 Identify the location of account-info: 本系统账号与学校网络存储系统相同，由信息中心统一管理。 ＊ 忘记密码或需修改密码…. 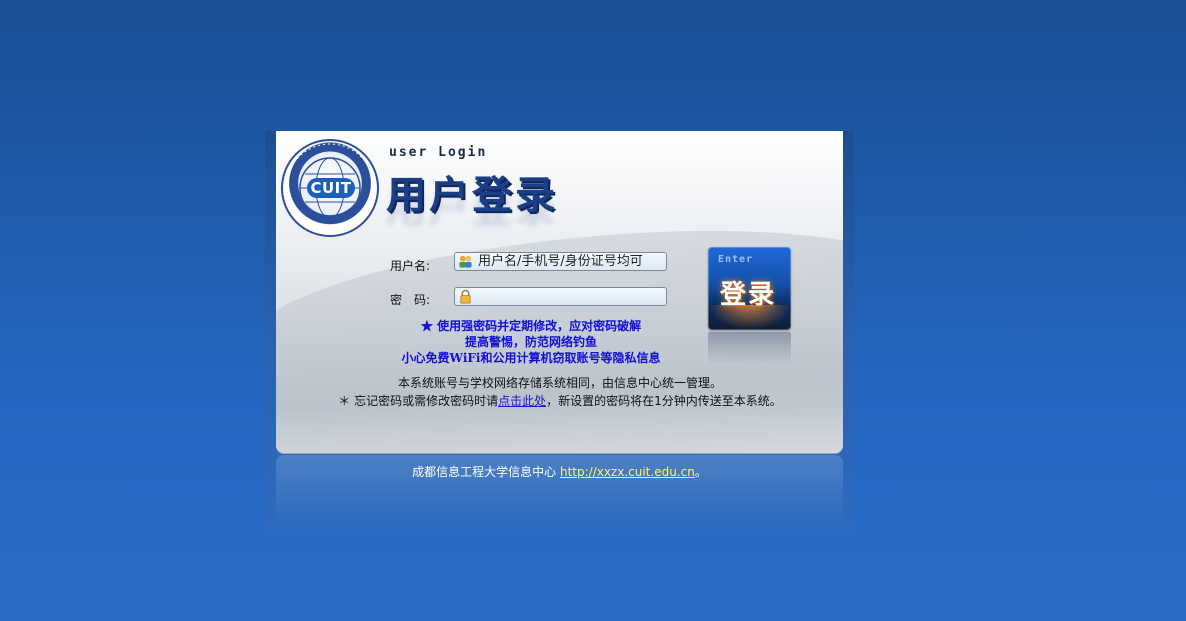
(560, 392).